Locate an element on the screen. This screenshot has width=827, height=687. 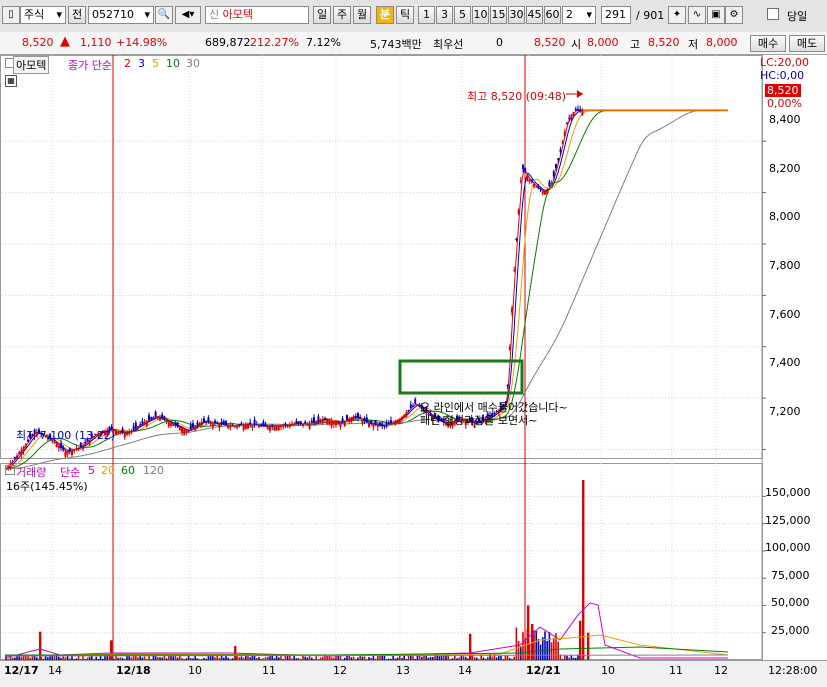
interval-button: 3 is located at coordinates (444, 15).